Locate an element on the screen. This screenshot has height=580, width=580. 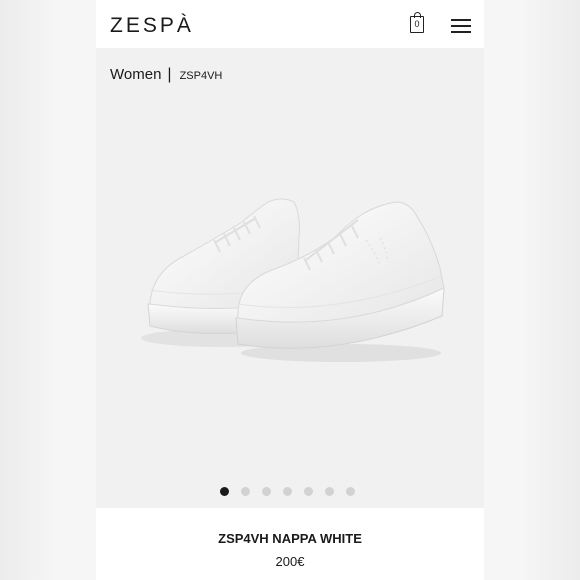
hamburger-menu-icon is located at coordinates (461, 26).